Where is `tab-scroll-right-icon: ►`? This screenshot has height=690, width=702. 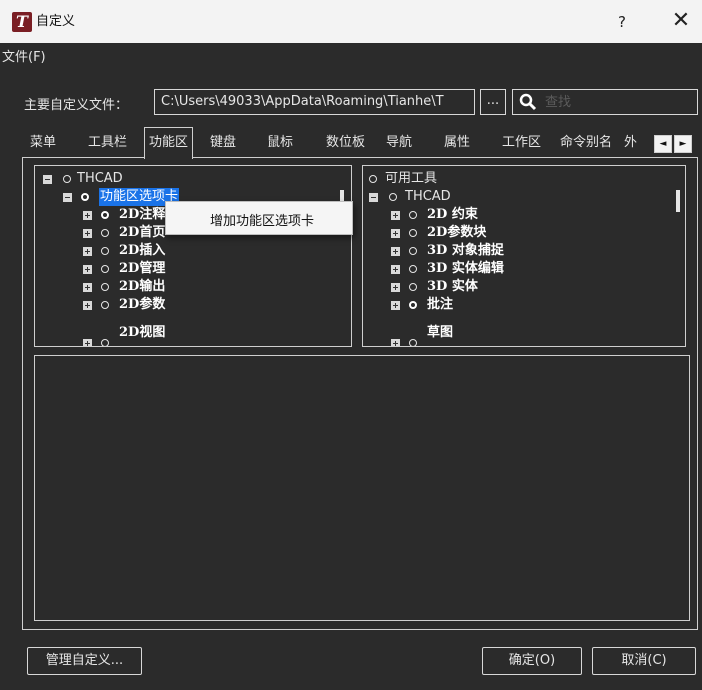
tab-scroll-right-icon: ► is located at coordinates (683, 144).